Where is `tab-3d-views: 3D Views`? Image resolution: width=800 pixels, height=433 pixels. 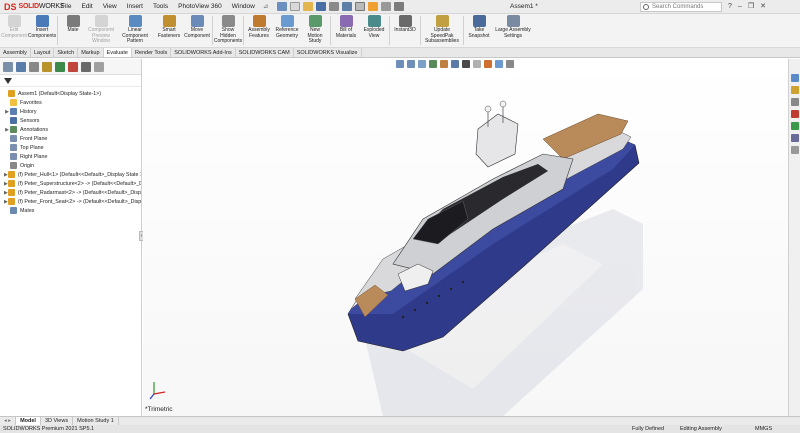 tab-3d-views: 3D Views is located at coordinates (57, 421).